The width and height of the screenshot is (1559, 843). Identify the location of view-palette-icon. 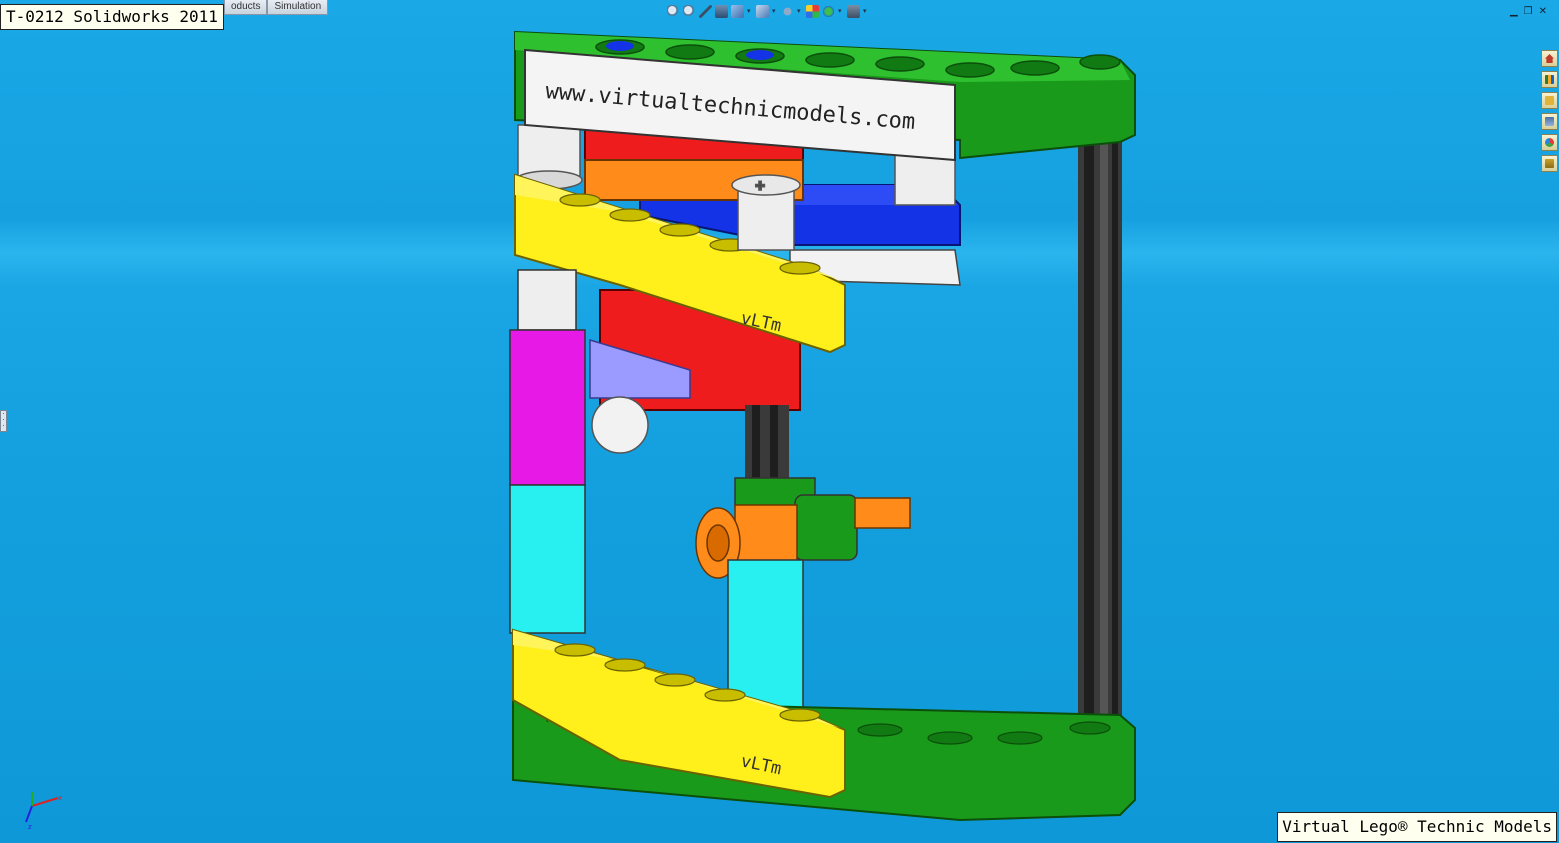
(1549, 121).